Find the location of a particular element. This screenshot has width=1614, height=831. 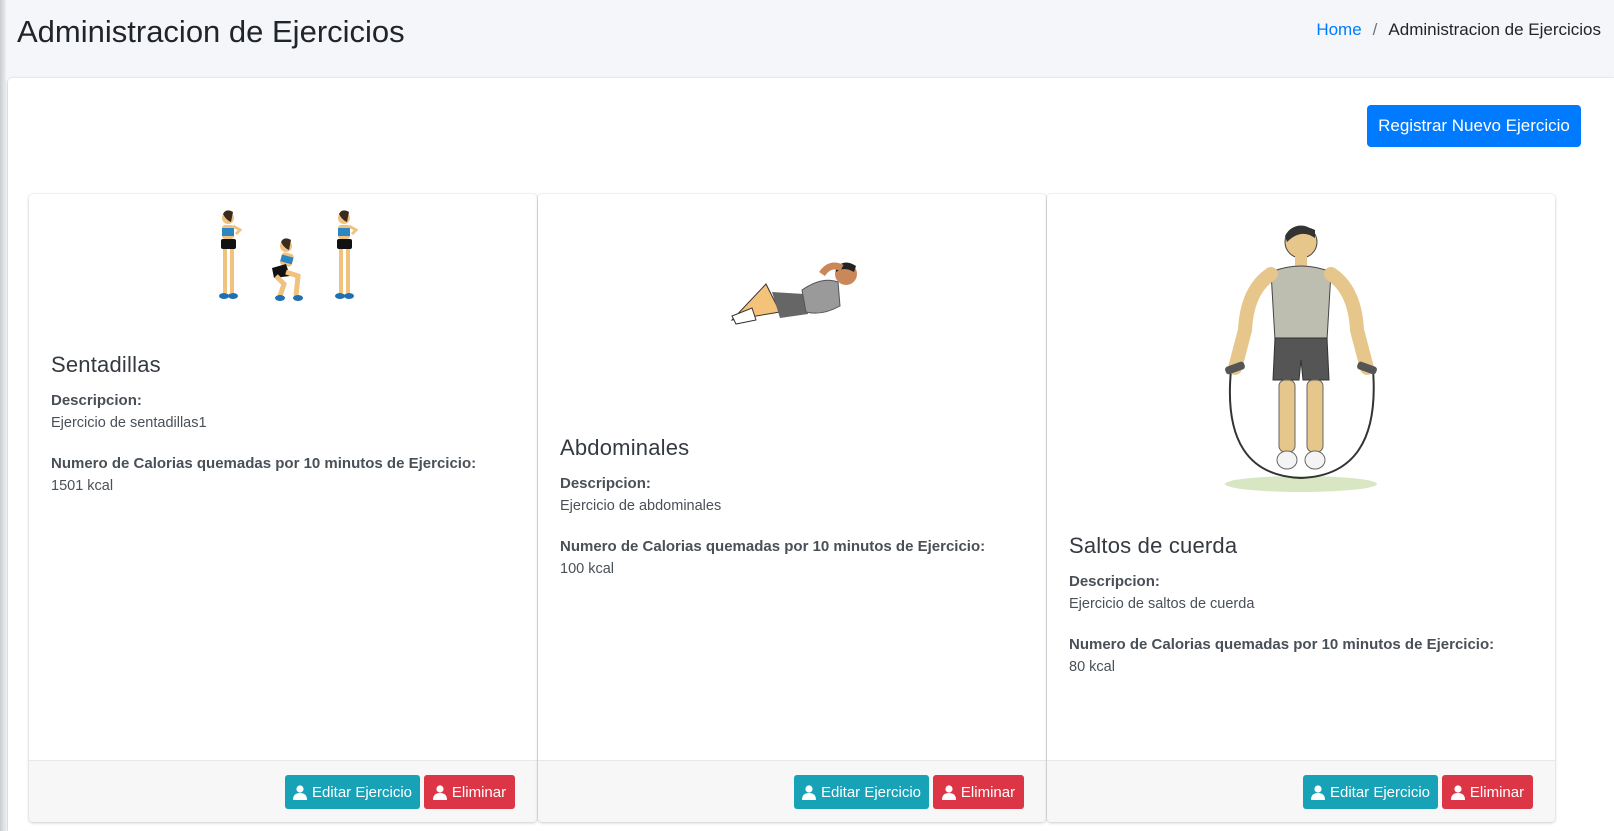

breadcrumb: Home / Administracion de Ejercicios is located at coordinates (1458, 30).